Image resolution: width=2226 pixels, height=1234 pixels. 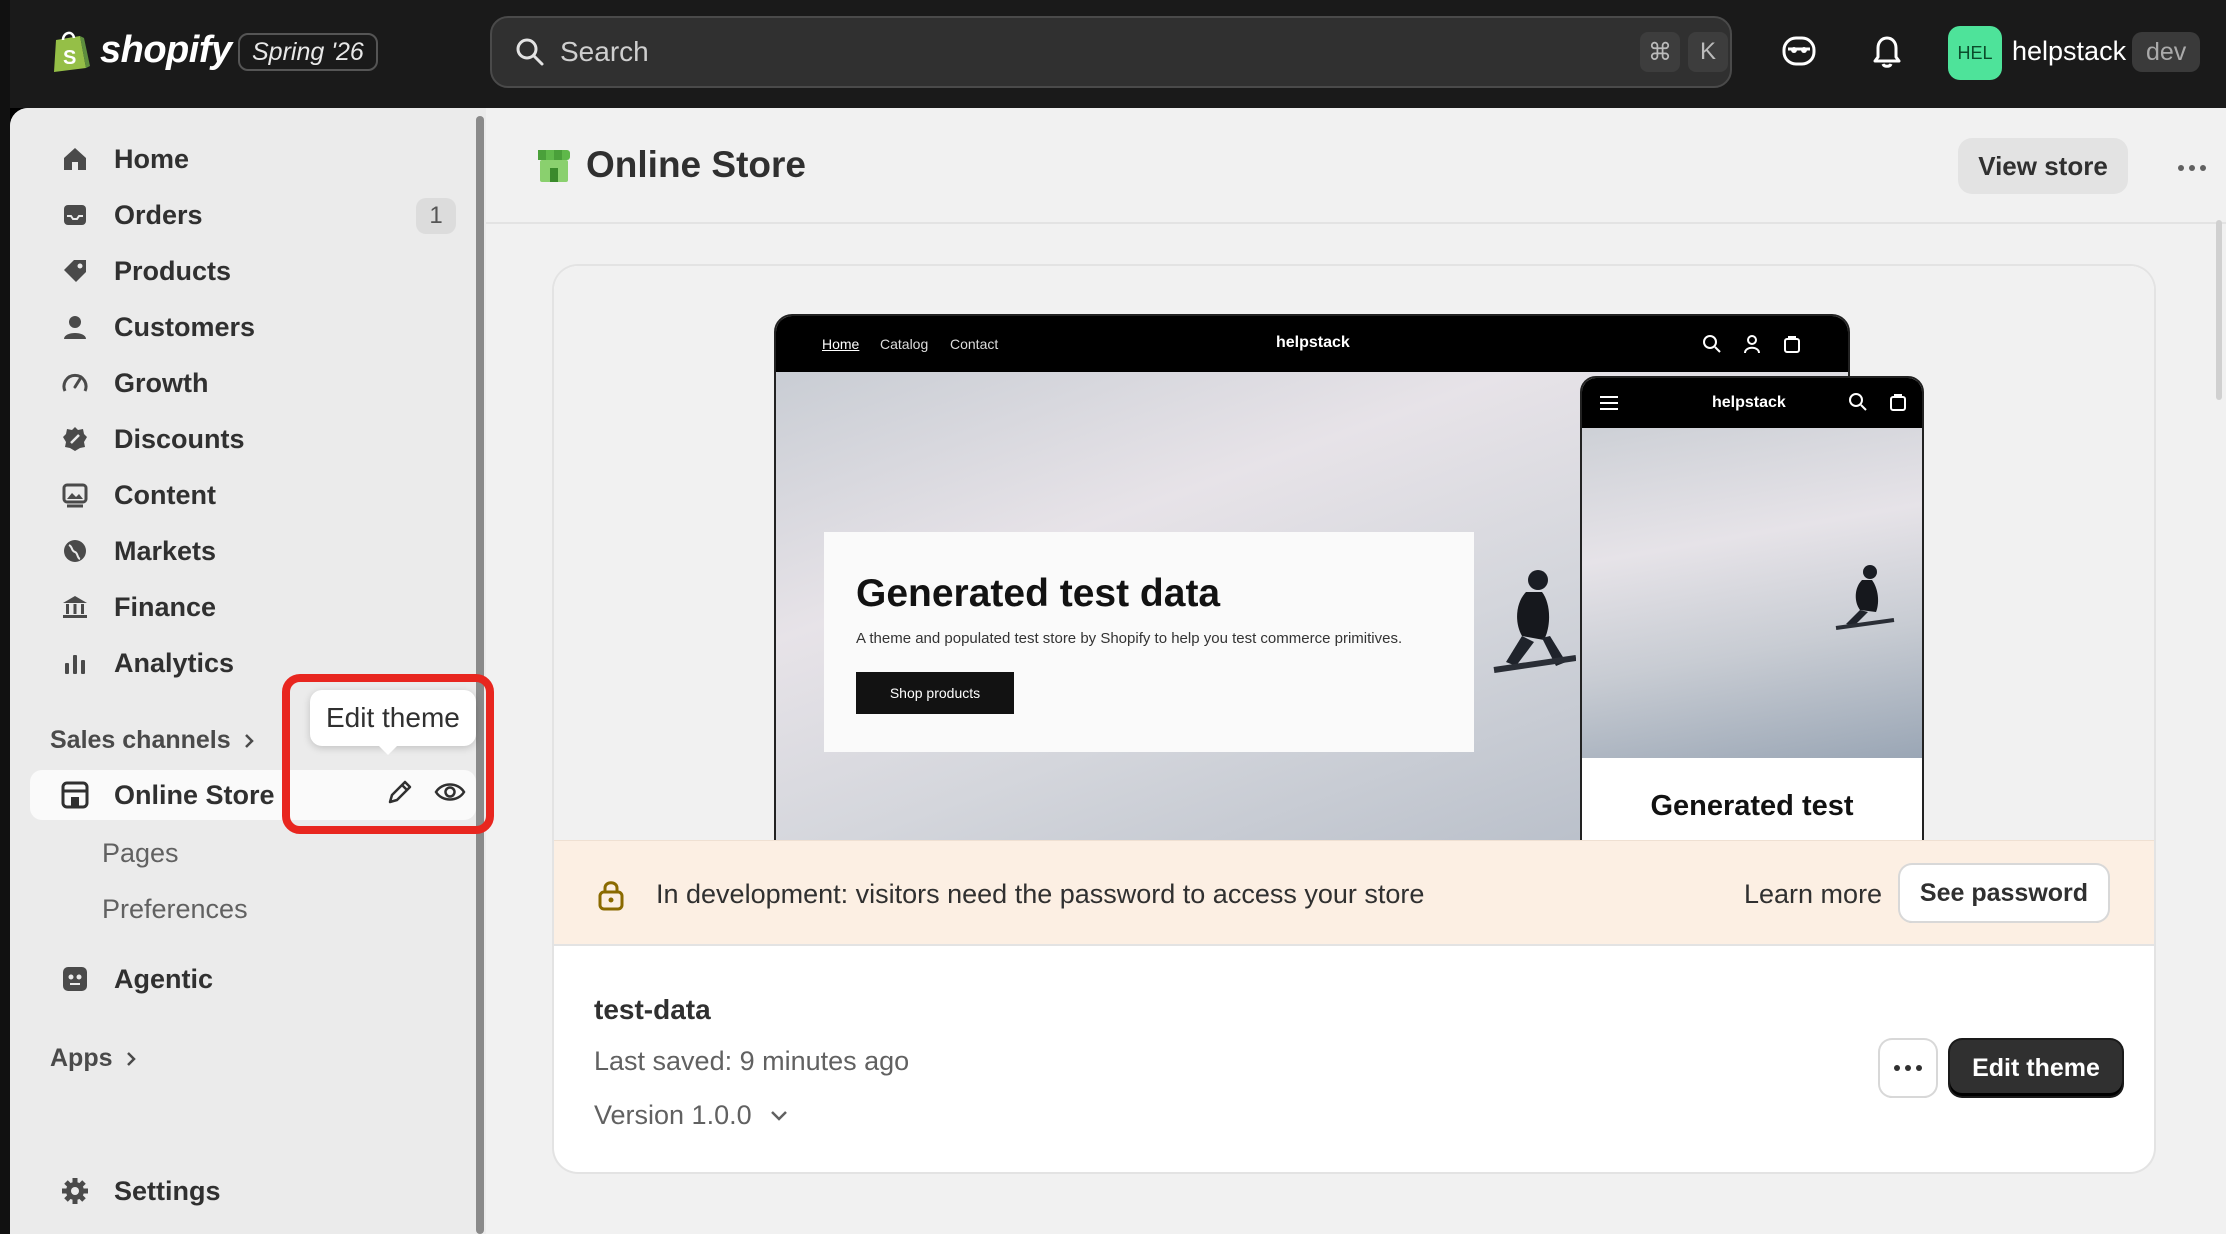 I want to click on sidebar-item-label: Products, so click(x=173, y=270).